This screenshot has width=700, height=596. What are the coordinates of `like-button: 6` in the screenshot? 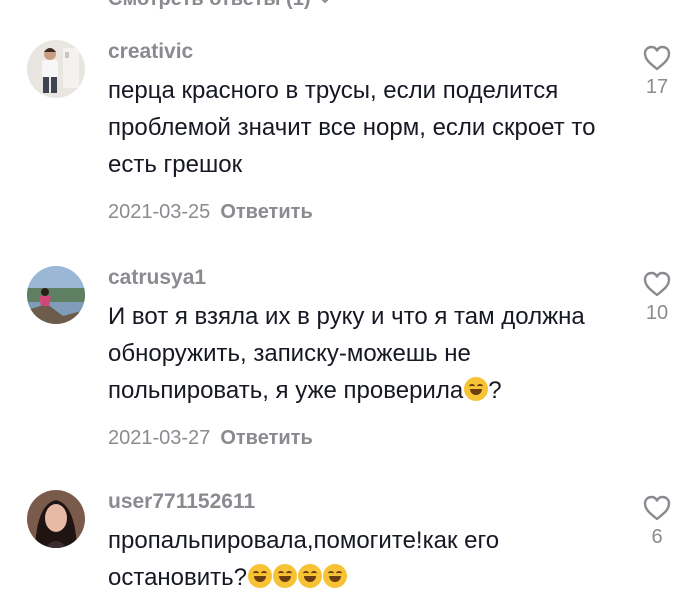 It's located at (657, 521).